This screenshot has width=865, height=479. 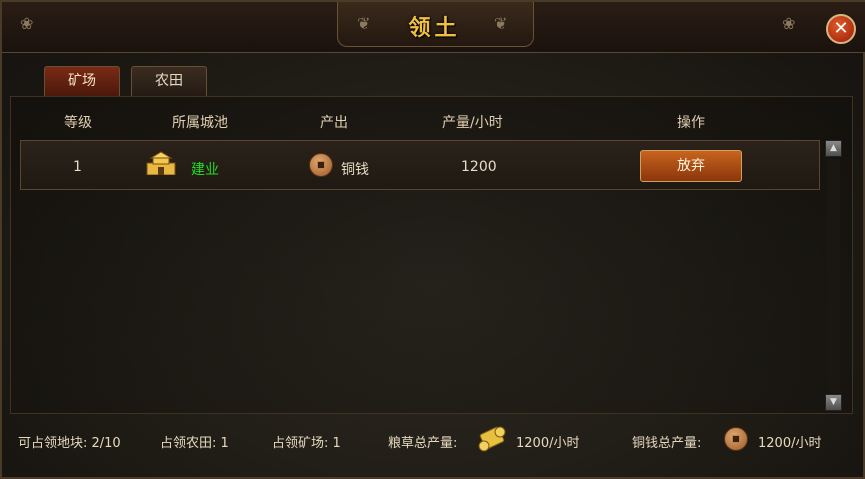 What do you see at coordinates (69, 443) in the screenshot?
I see `occupiable-plots: 可占领地块: 2/10` at bounding box center [69, 443].